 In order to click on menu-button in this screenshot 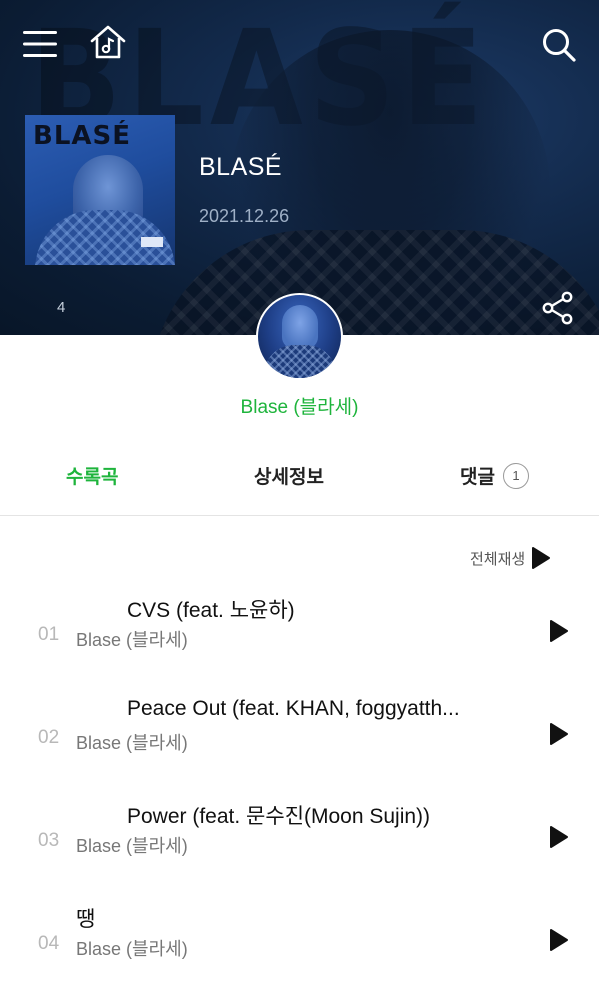, I will do `click(40, 44)`.